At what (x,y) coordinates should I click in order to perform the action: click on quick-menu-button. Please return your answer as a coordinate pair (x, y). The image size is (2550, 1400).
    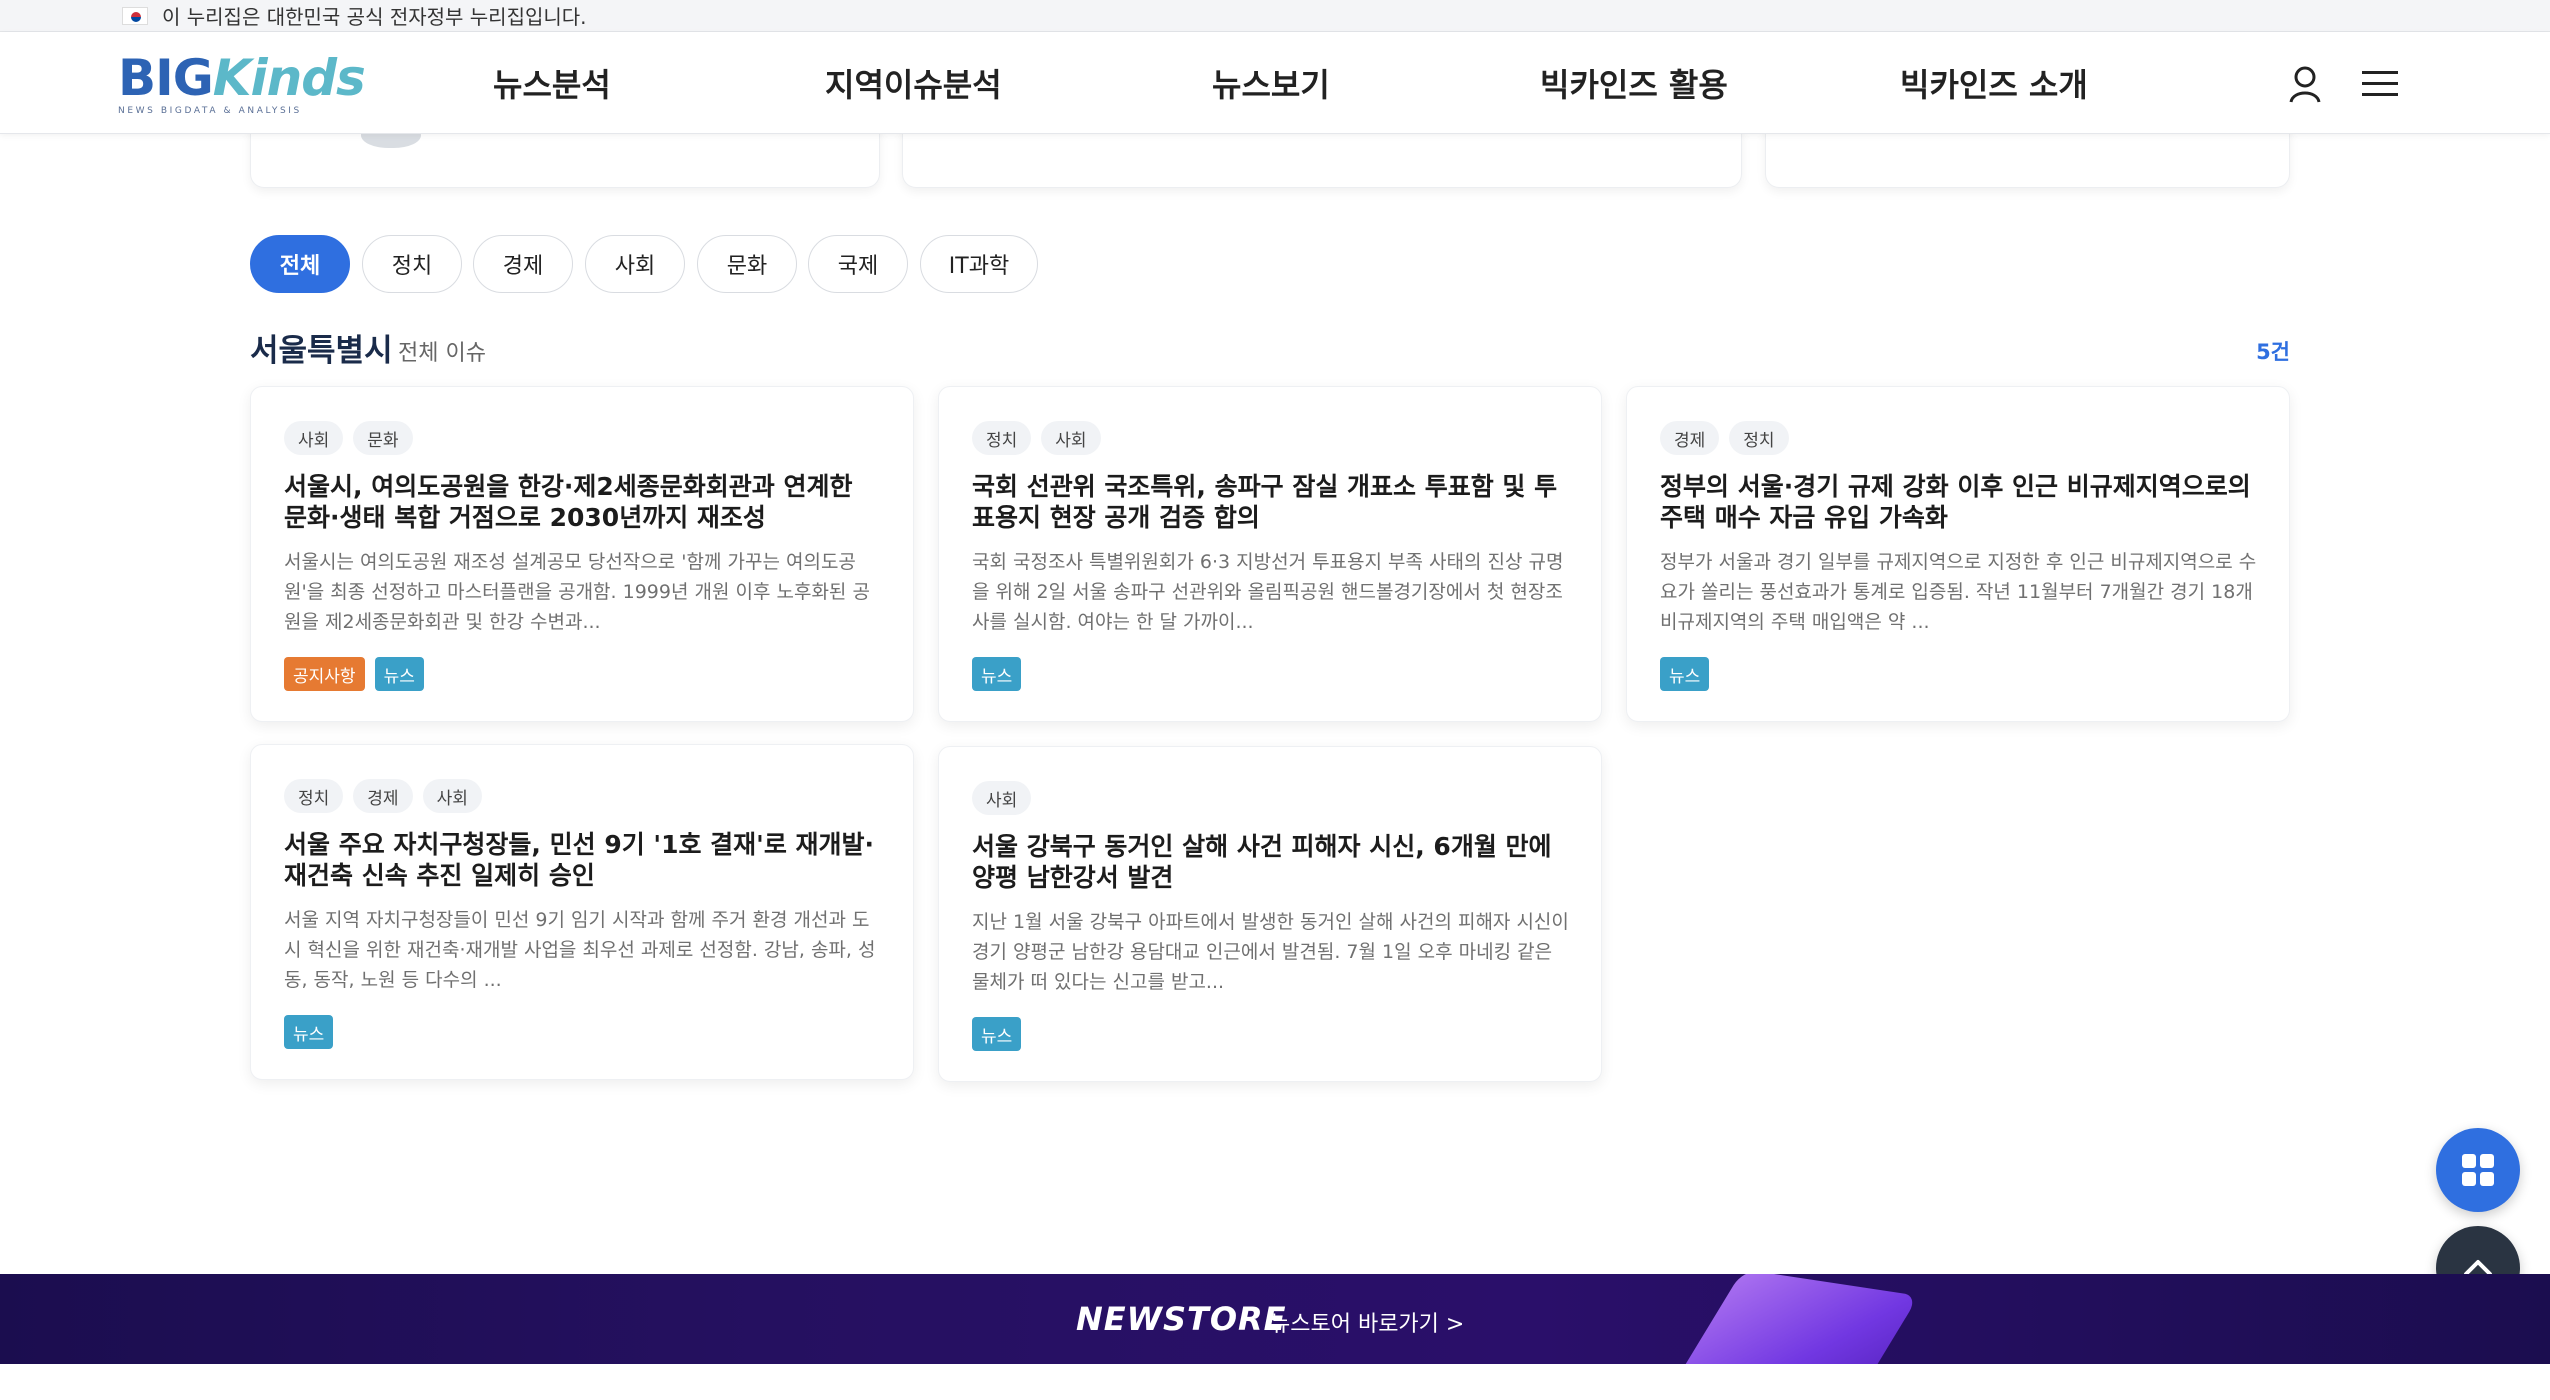
    Looking at the image, I should click on (2478, 1170).